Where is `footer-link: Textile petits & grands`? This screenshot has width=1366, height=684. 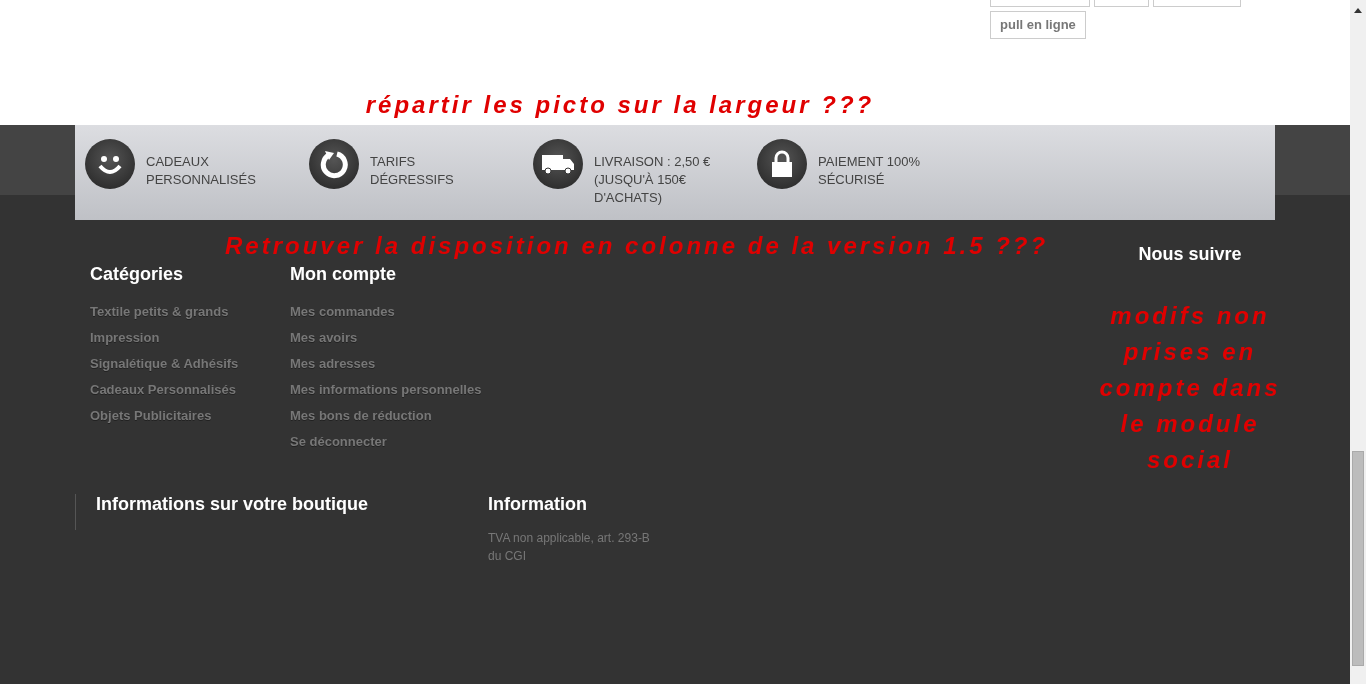 footer-link: Textile petits & grands is located at coordinates (190, 312).